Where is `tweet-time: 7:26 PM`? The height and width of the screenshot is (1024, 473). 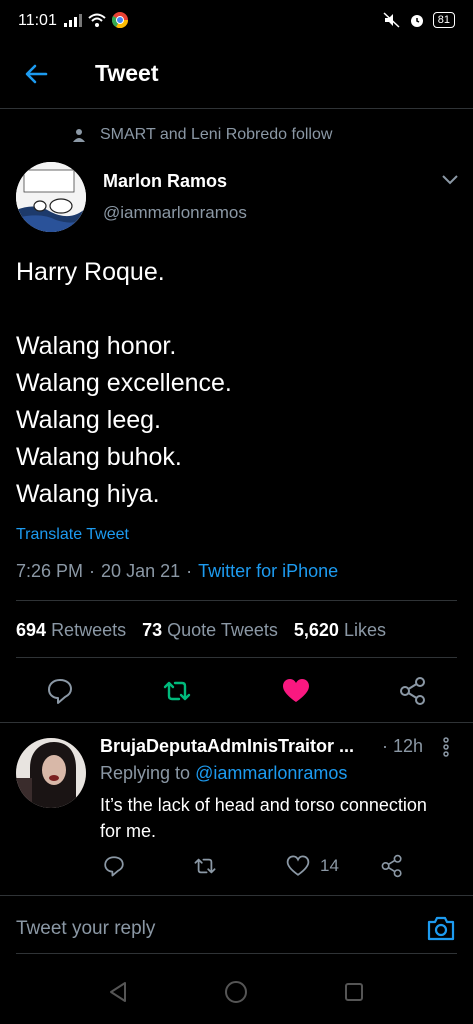
tweet-time: 7:26 PM is located at coordinates (50, 571).